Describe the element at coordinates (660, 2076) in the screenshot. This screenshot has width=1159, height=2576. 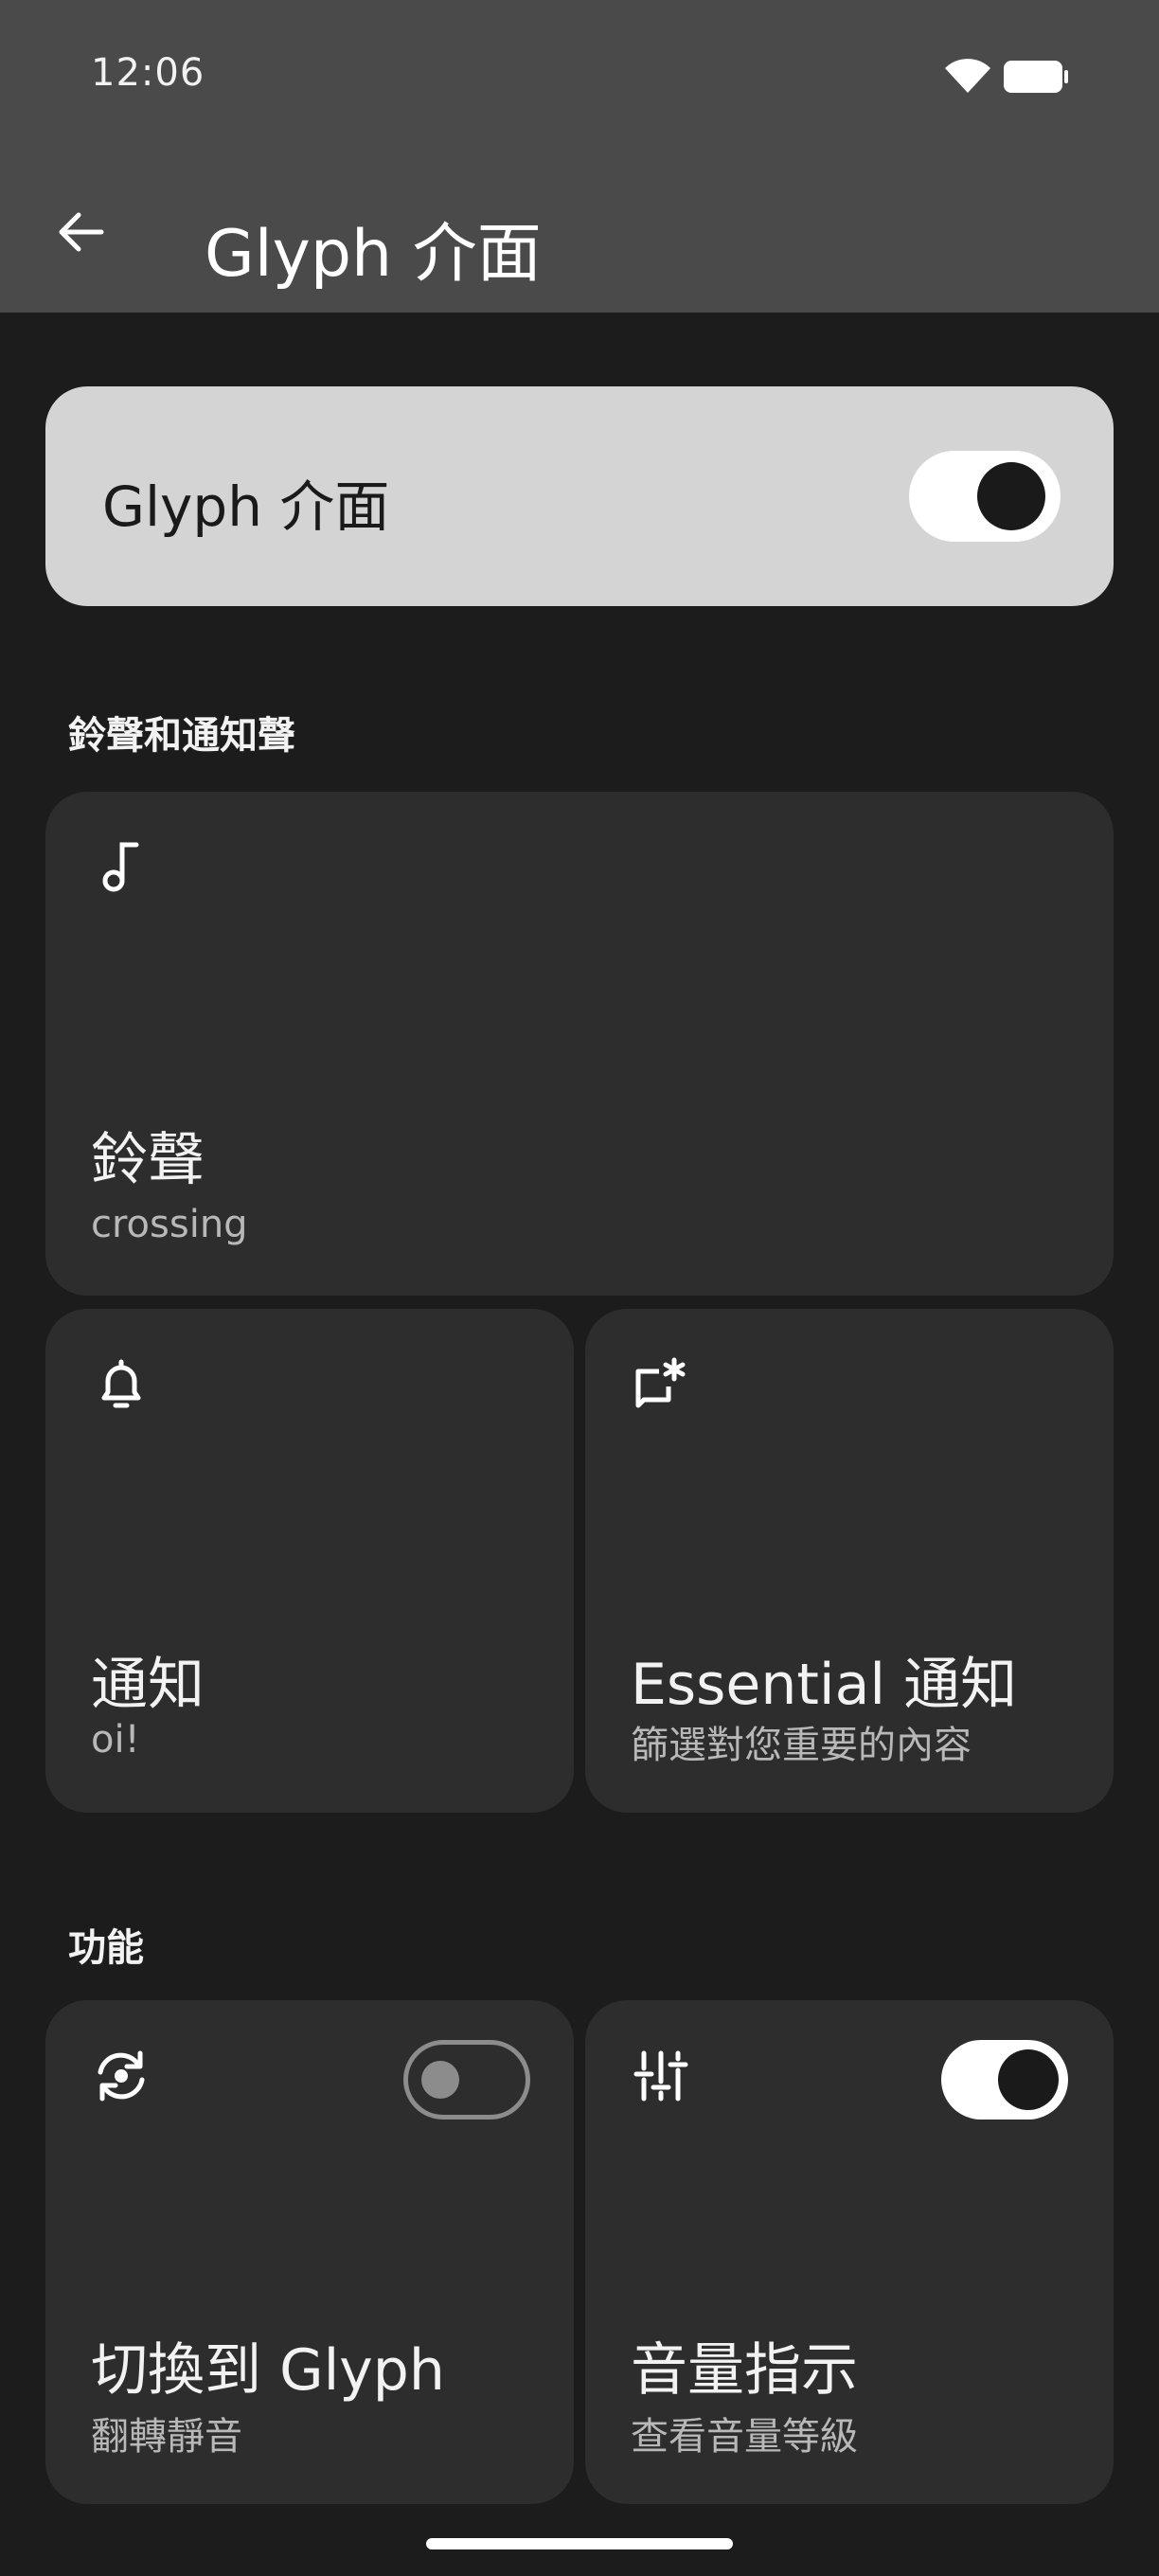
I see `sliders-icon` at that location.